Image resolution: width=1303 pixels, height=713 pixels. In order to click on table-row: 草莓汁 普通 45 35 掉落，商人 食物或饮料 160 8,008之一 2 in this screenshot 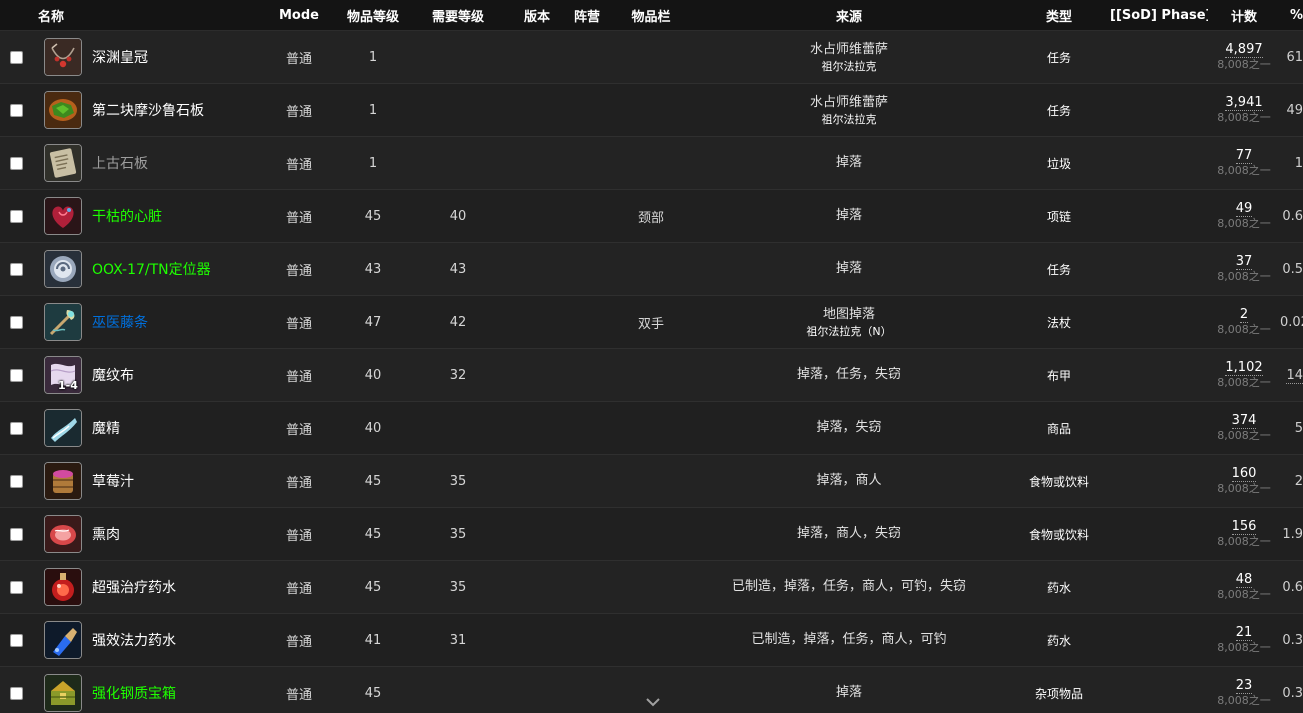, I will do `click(651, 481)`.